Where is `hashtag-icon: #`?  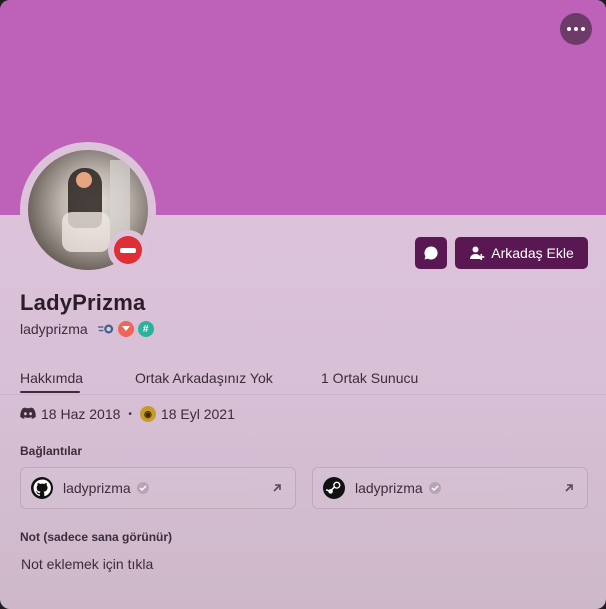
hashtag-icon: # is located at coordinates (145, 329).